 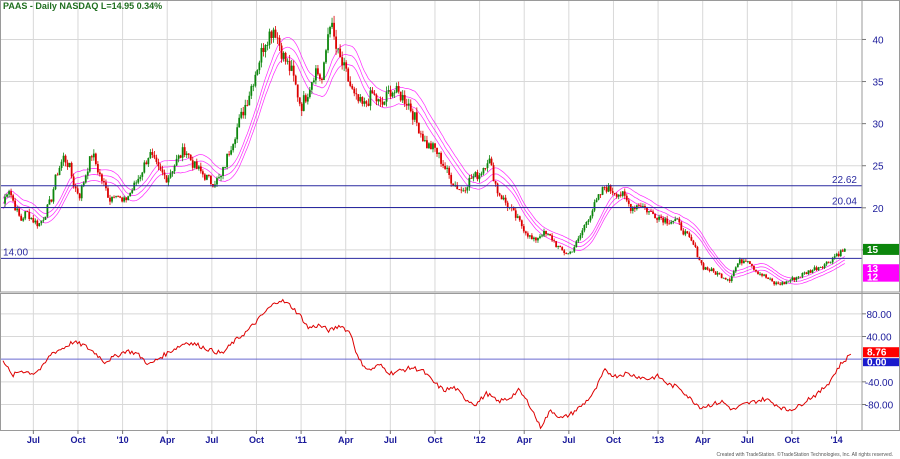 I want to click on y-tick-label: -40.00, so click(x=879, y=383).